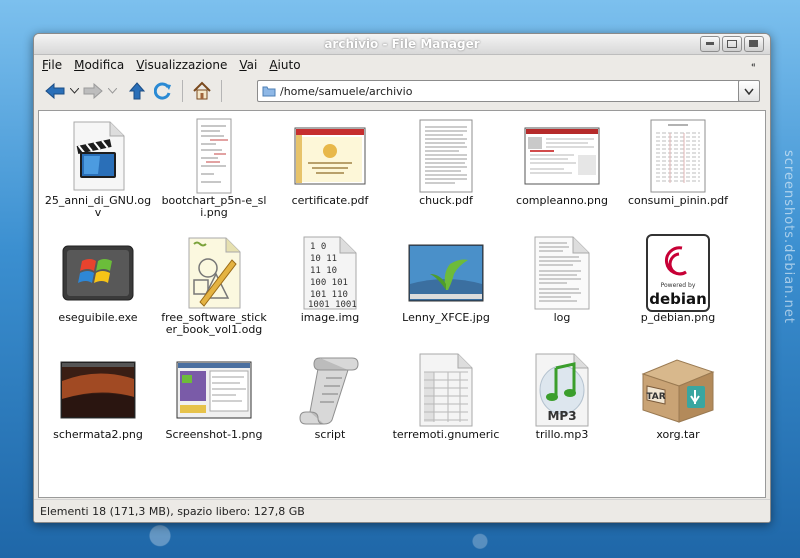  What do you see at coordinates (754, 65) in the screenshot?
I see `menubar-grip-icon: ⁌` at bounding box center [754, 65].